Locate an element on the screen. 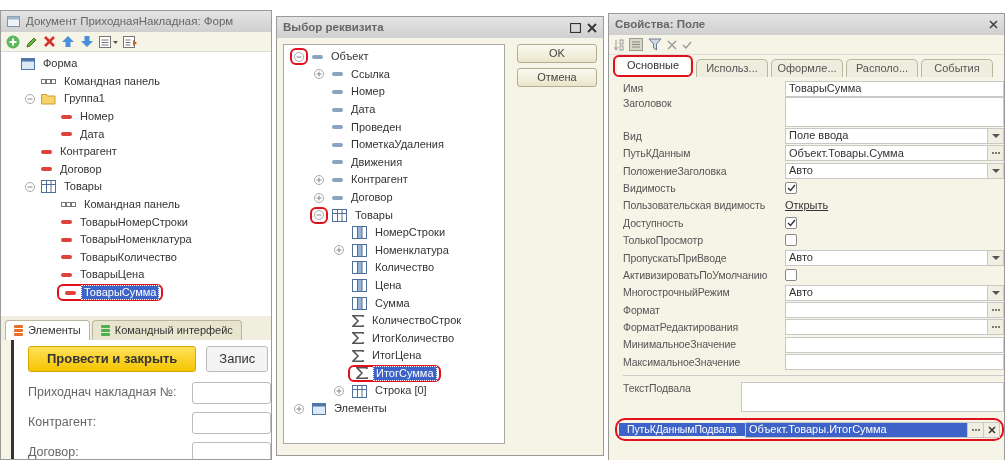  categories-icon is located at coordinates (636, 44).